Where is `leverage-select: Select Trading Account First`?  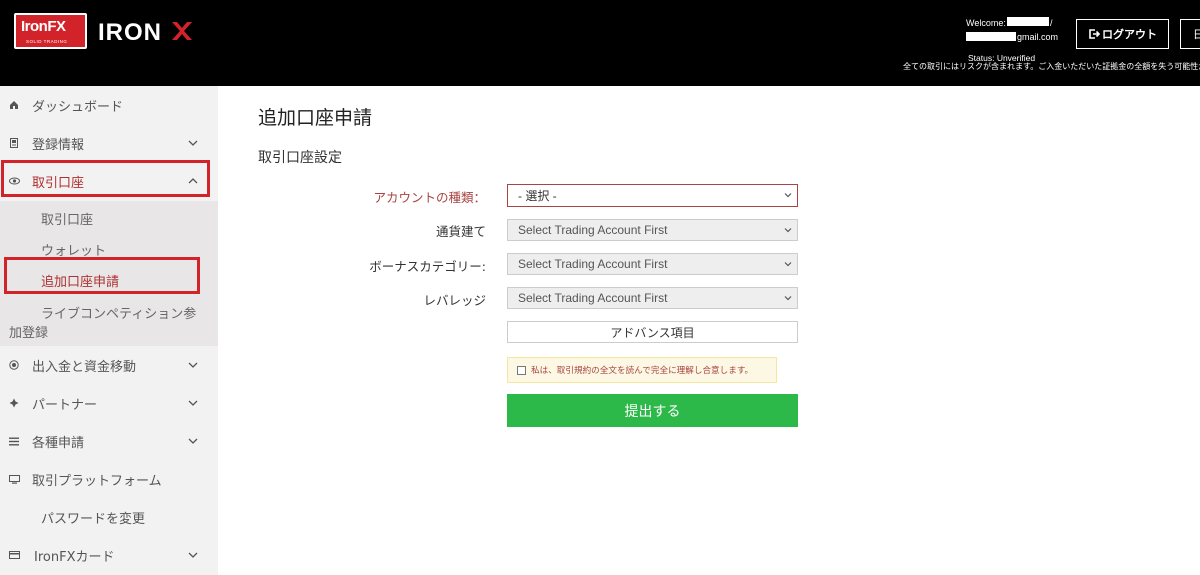
leverage-select: Select Trading Account First is located at coordinates (652, 298).